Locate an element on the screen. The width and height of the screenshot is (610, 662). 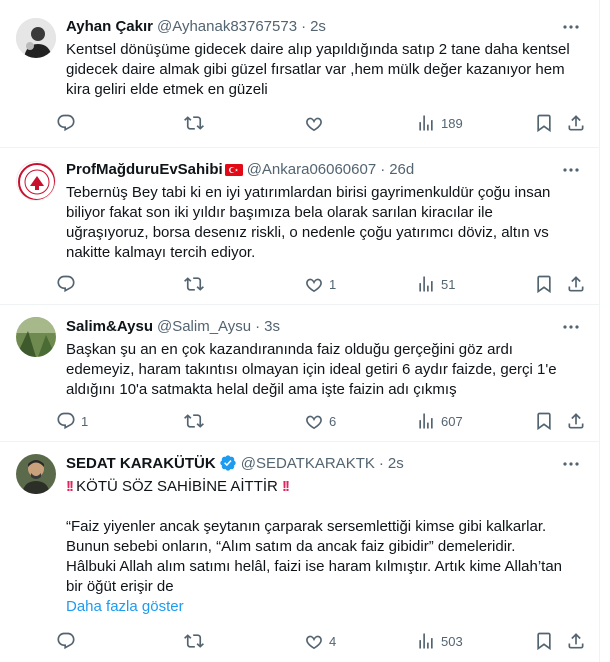
user-handle: @Ayhanak83767573 is located at coordinates (227, 26).